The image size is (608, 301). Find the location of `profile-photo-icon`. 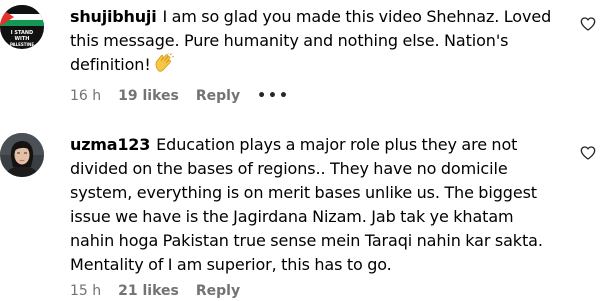

profile-photo-icon is located at coordinates (22, 155).